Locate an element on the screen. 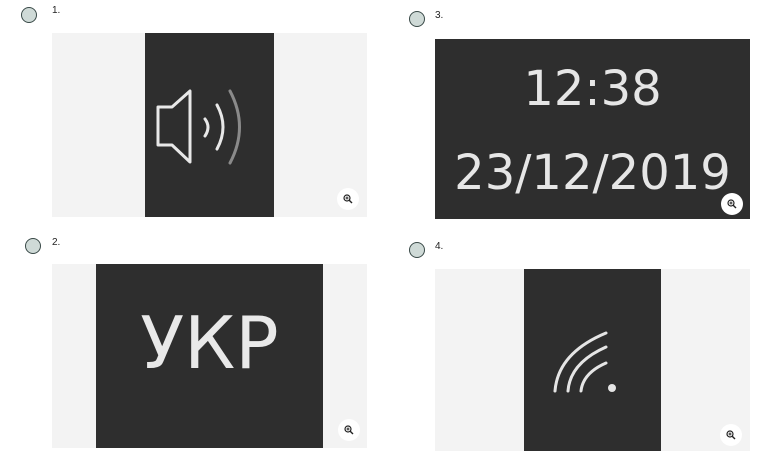 The width and height of the screenshot is (774, 470). option-4-radio is located at coordinates (417, 250).